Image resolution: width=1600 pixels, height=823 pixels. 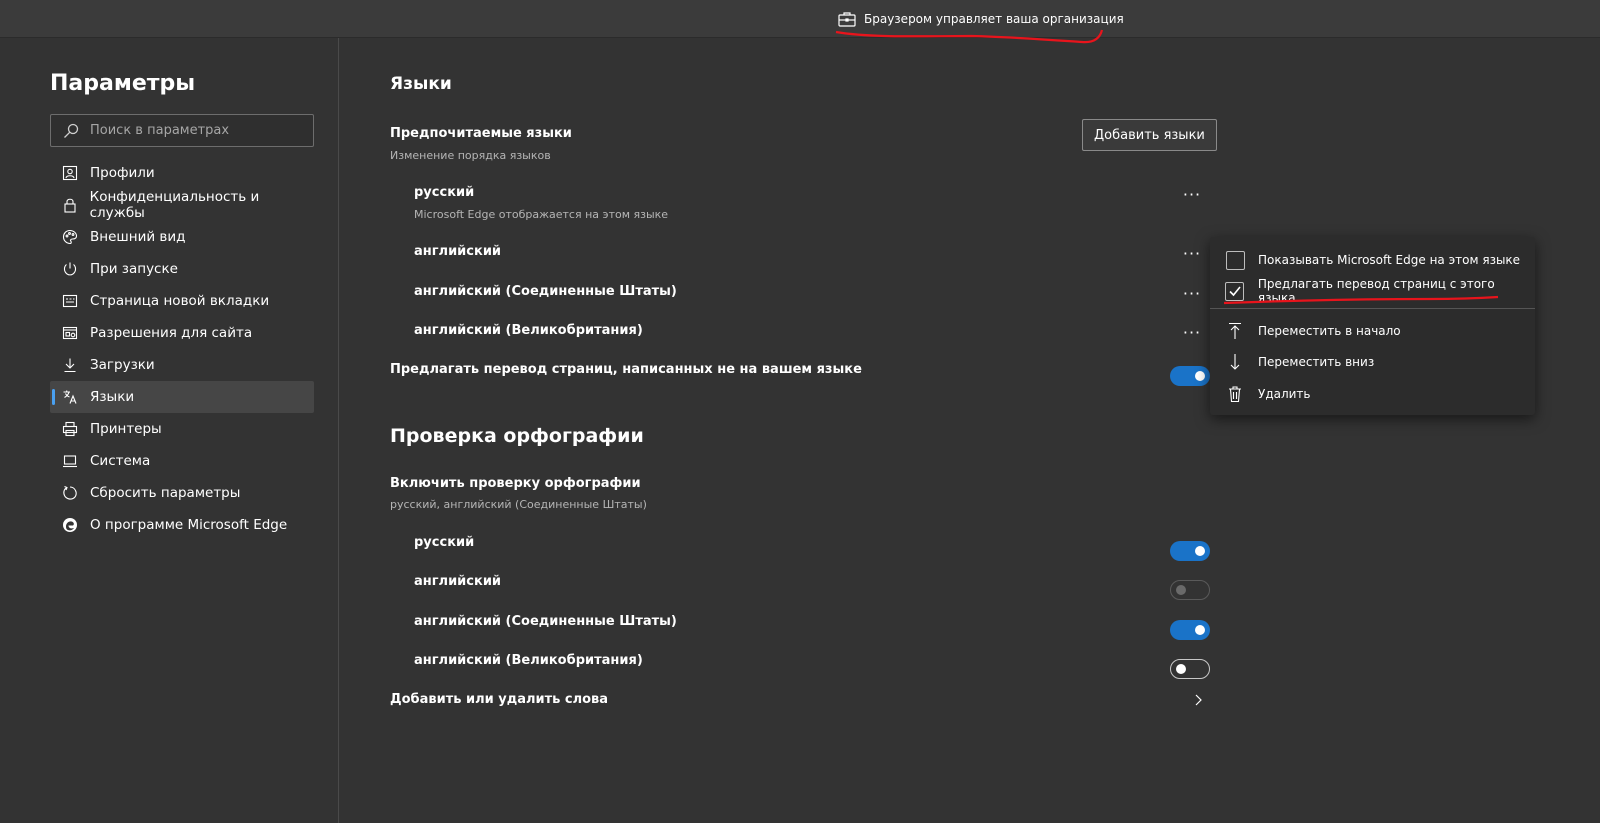 What do you see at coordinates (165, 493) in the screenshot?
I see `sidebar-item-label: Сбросить параметры` at bounding box center [165, 493].